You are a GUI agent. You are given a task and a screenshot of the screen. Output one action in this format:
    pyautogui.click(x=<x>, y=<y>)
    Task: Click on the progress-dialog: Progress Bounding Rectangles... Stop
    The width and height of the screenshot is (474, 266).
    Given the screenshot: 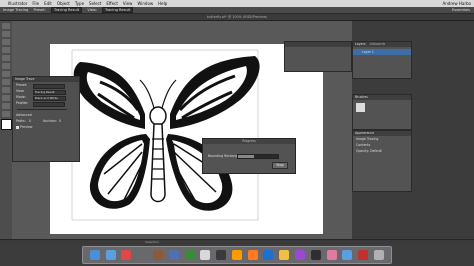 What is the action you would take?
    pyautogui.click(x=249, y=156)
    